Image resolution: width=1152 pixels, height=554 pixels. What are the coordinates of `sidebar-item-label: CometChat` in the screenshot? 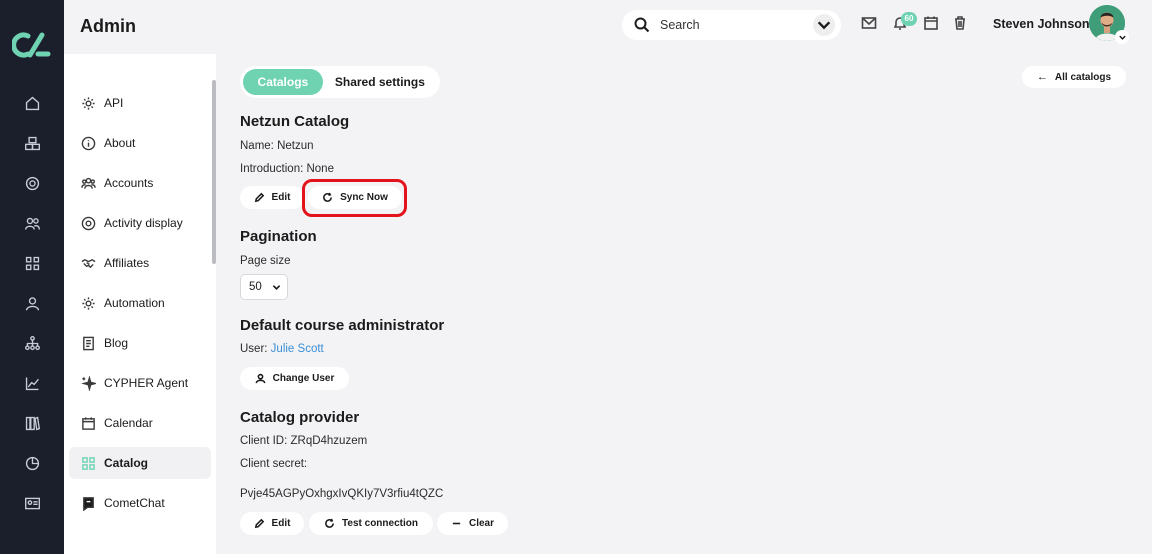 It's located at (134, 503).